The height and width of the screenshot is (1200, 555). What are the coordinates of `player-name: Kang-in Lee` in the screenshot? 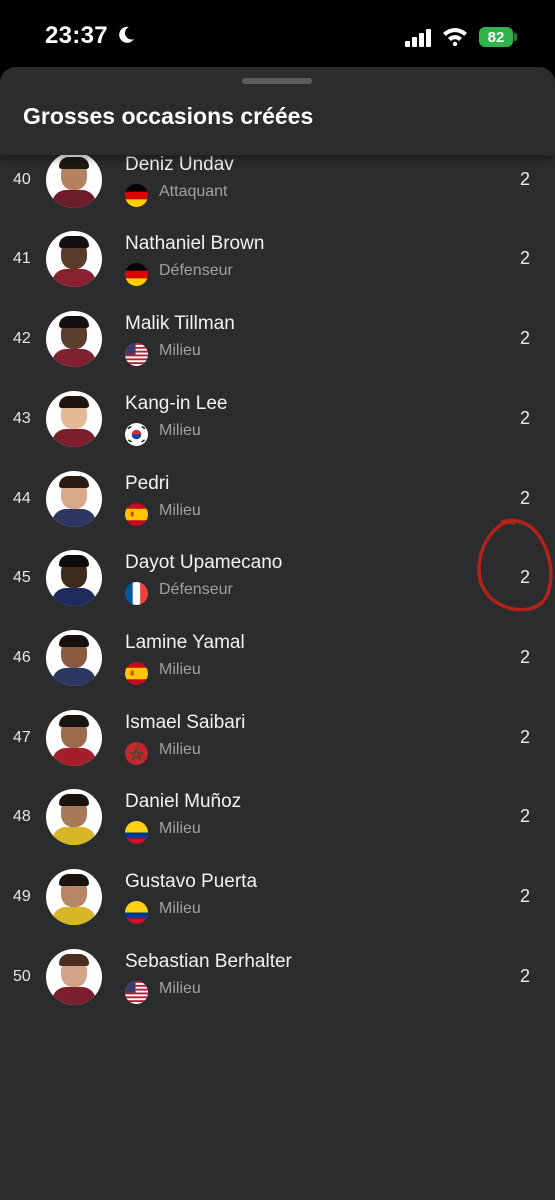 It's located at (176, 403).